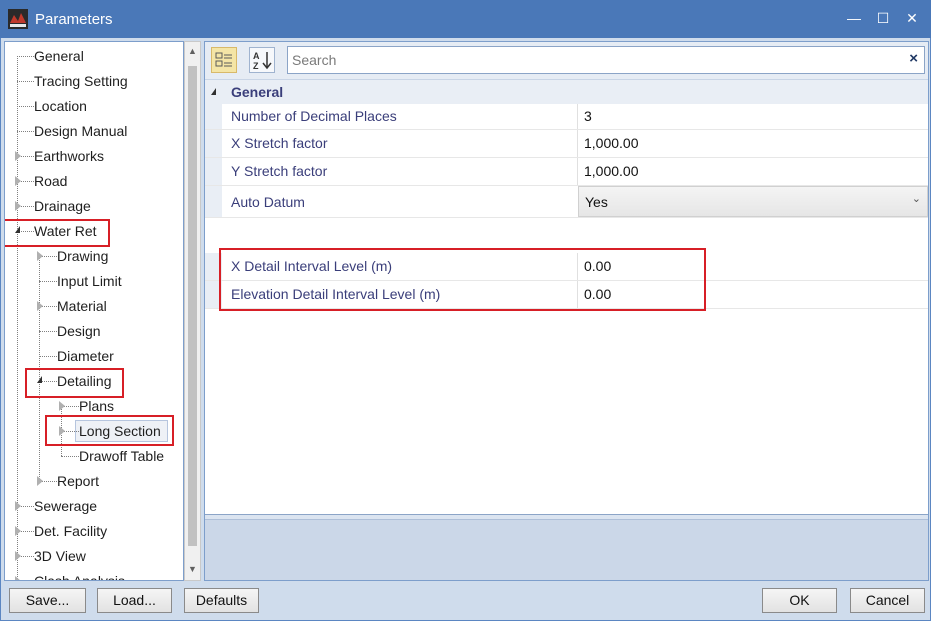 The image size is (931, 621). I want to click on water-ret-highlight-box, so click(57, 233).